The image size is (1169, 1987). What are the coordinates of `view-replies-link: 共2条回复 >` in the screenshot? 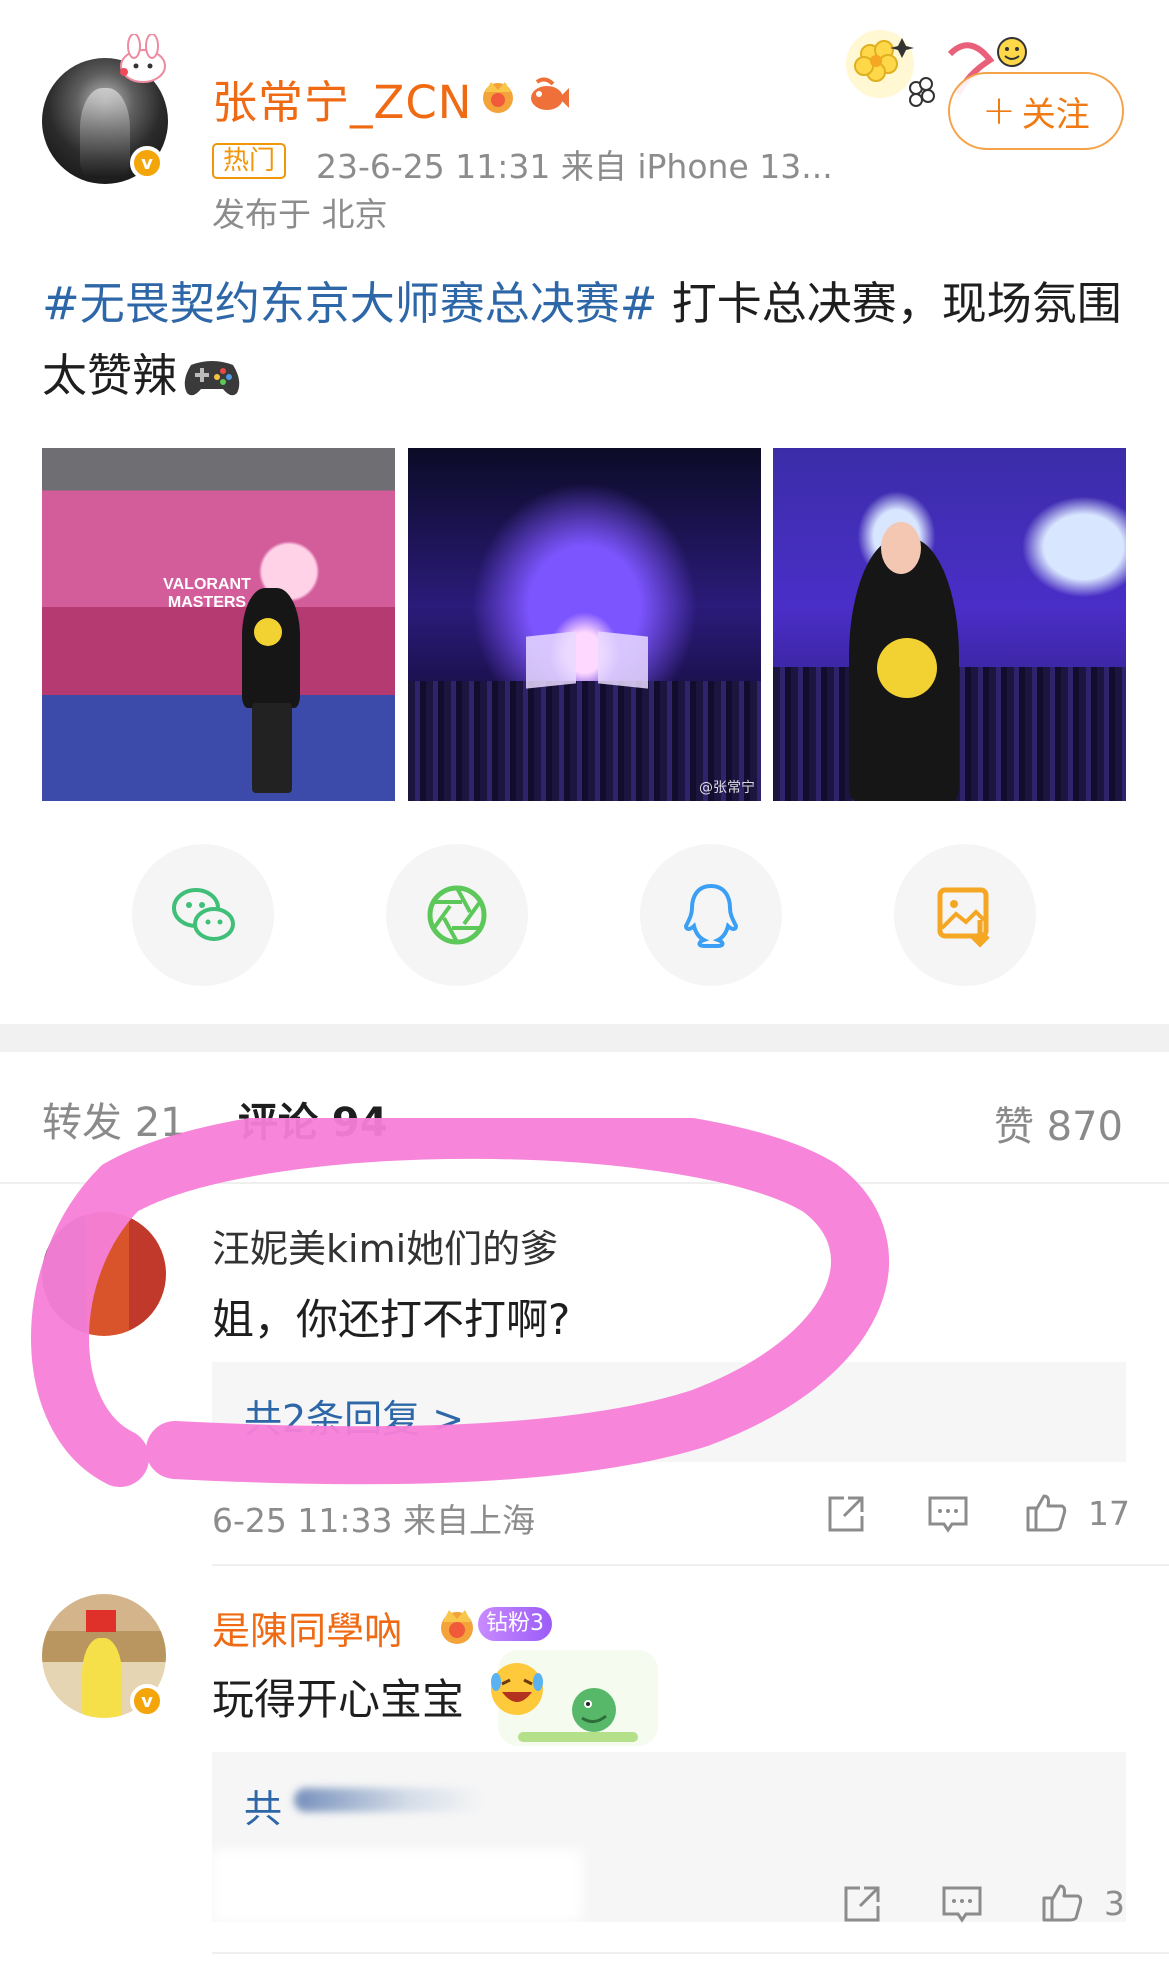 It's located at (354, 1415).